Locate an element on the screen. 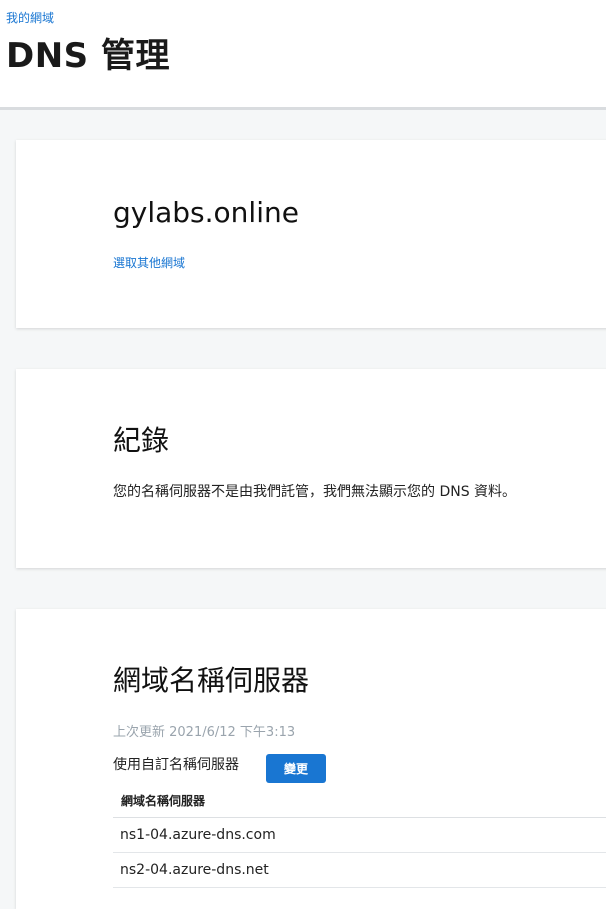 Image resolution: width=606 pixels, height=909 pixels. table-header-nameserver: 網域名稱伺服器 is located at coordinates (359, 800).